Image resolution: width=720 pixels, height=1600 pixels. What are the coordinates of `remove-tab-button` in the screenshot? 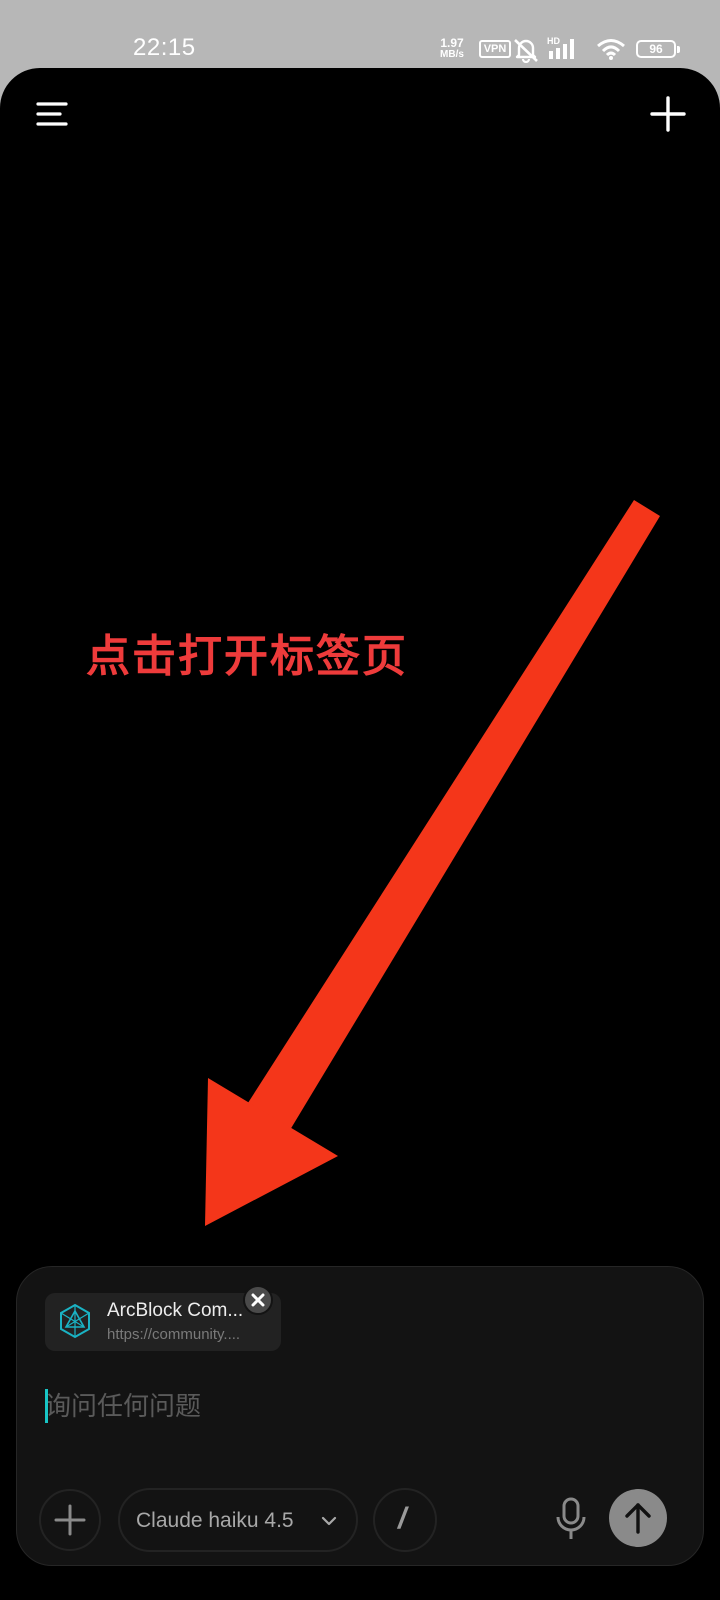 It's located at (258, 1300).